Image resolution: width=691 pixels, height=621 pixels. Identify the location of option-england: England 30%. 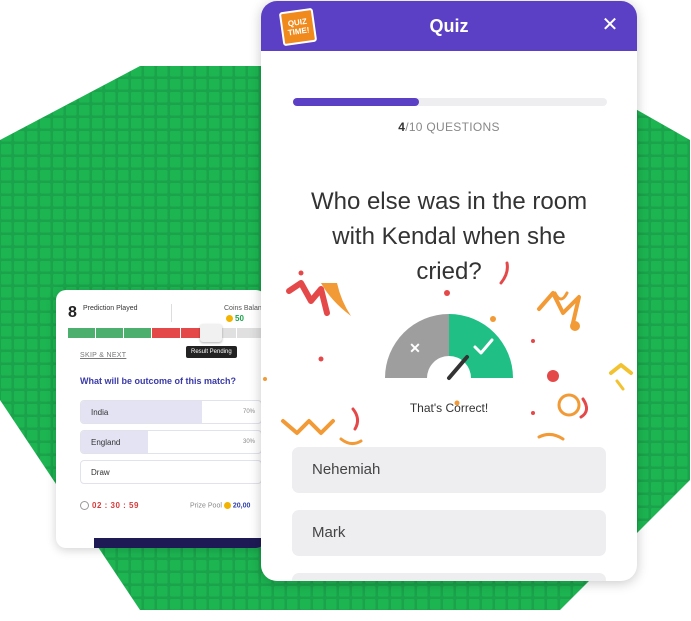
(171, 442).